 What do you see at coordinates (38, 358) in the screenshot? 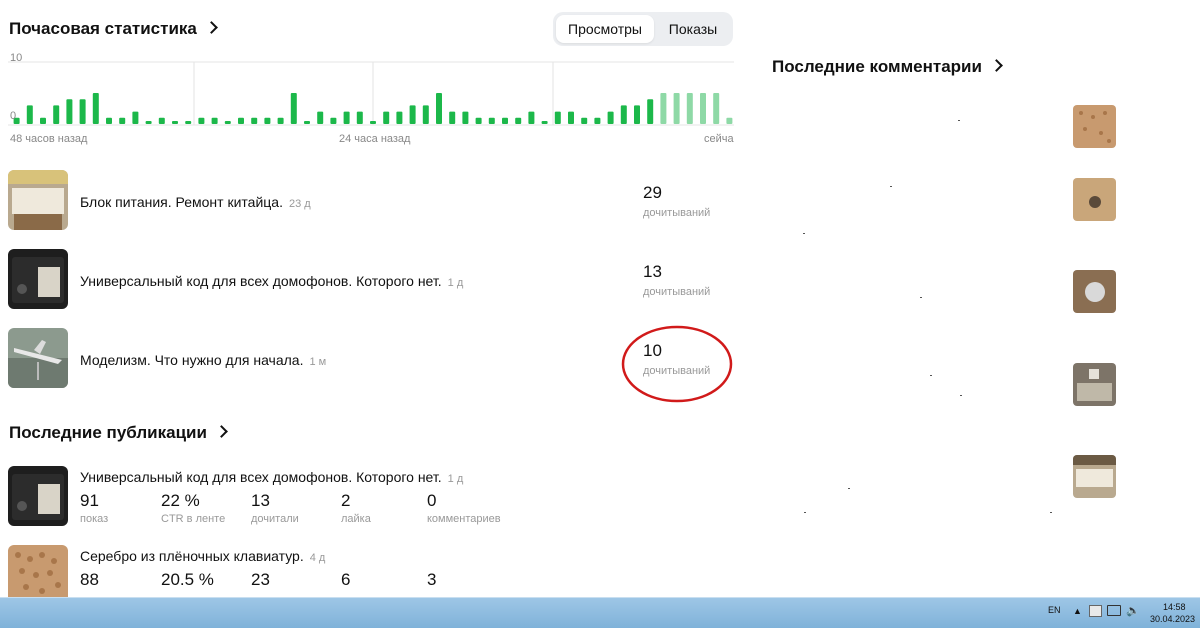
I see `article-thumbnail-airplane-model` at bounding box center [38, 358].